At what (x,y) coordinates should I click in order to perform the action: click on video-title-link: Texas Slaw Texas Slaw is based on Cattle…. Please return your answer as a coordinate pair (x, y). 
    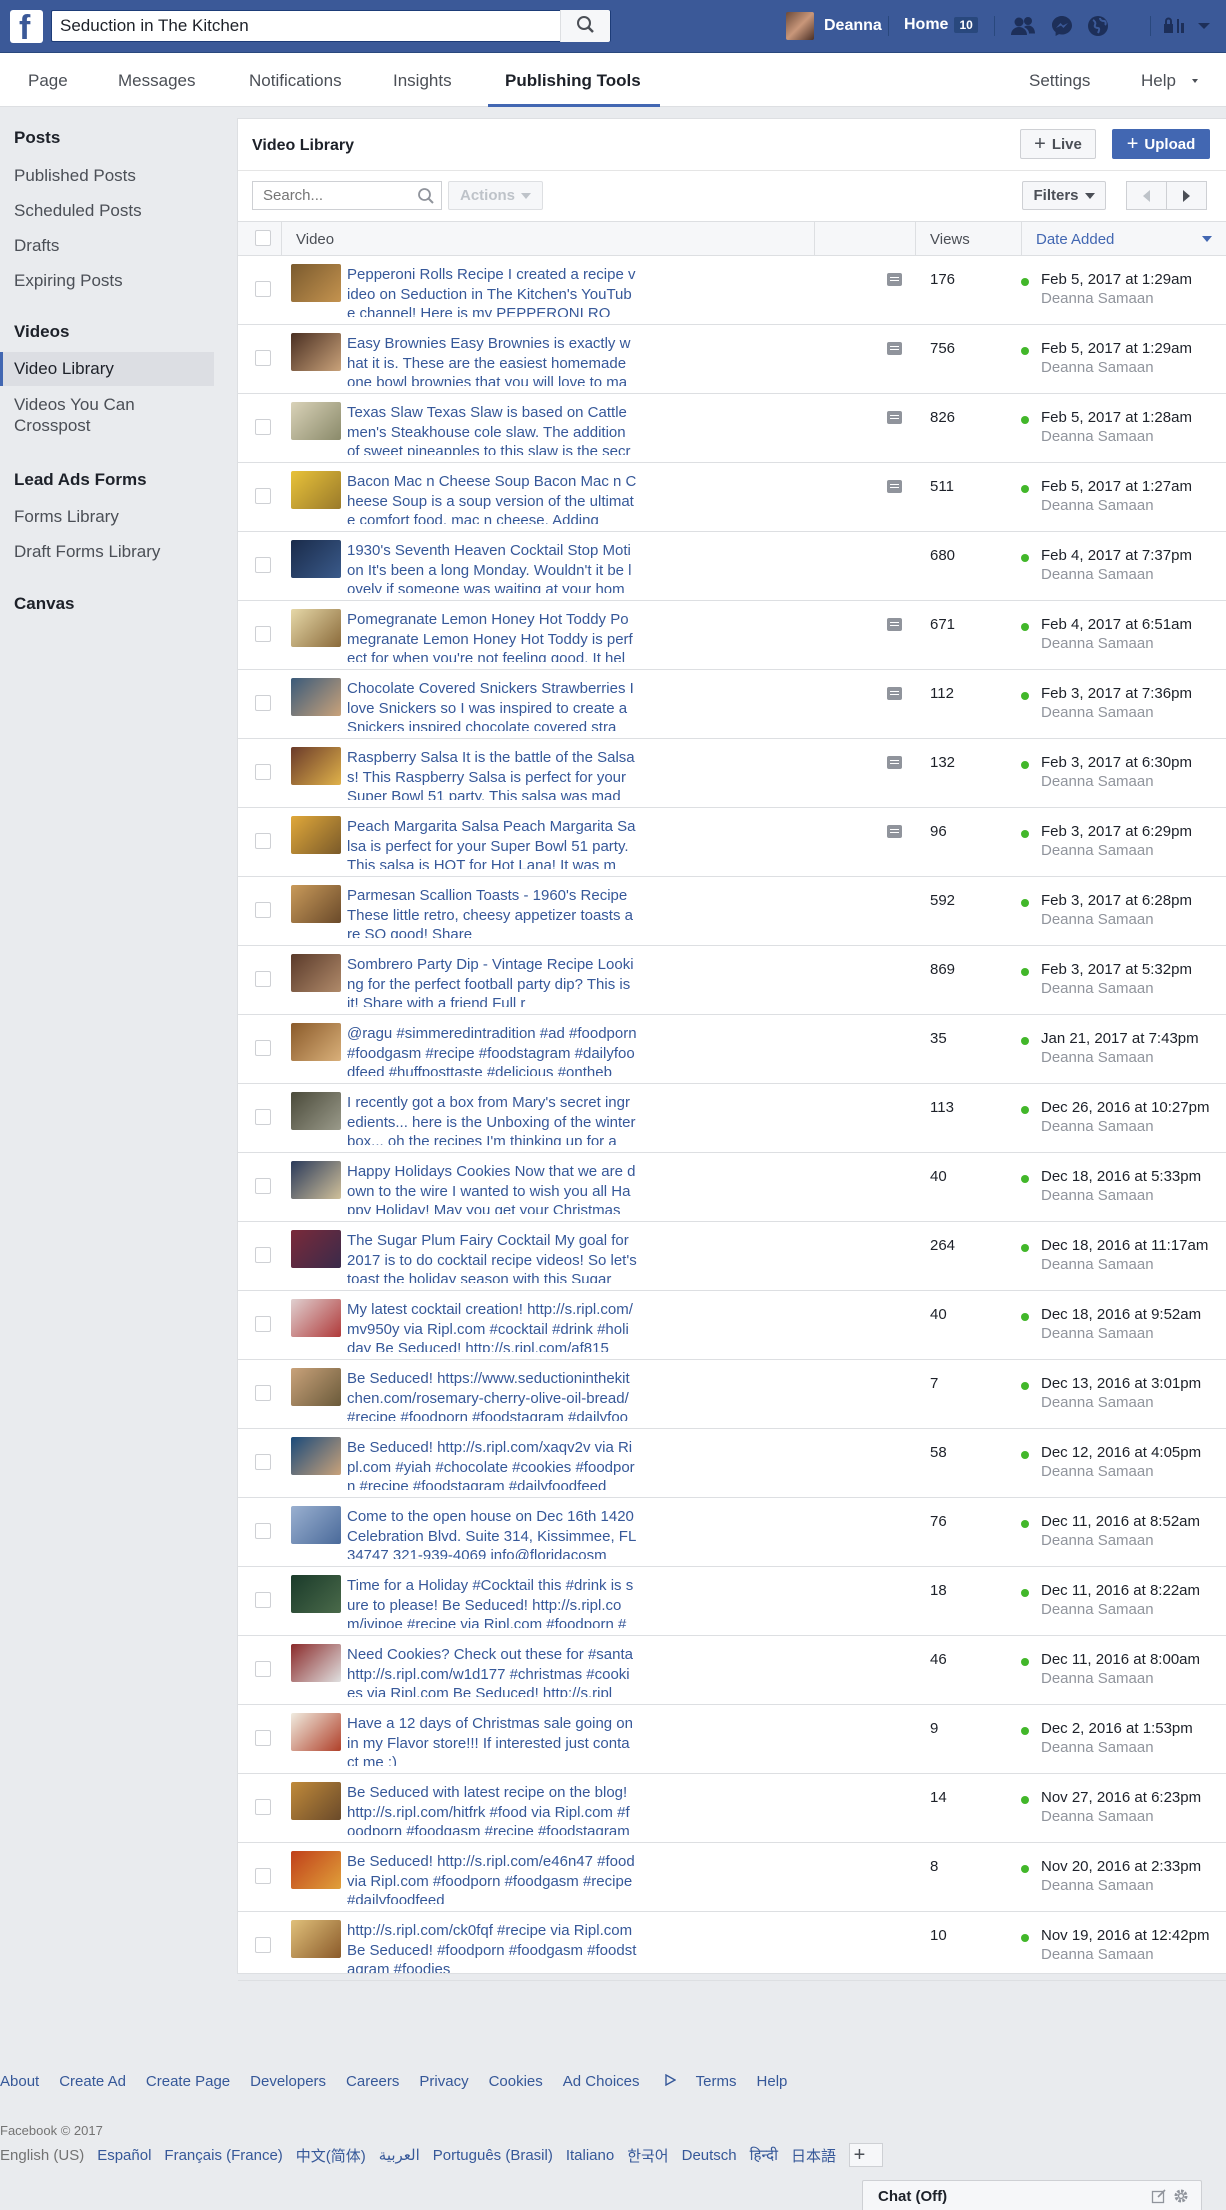
    Looking at the image, I should click on (492, 429).